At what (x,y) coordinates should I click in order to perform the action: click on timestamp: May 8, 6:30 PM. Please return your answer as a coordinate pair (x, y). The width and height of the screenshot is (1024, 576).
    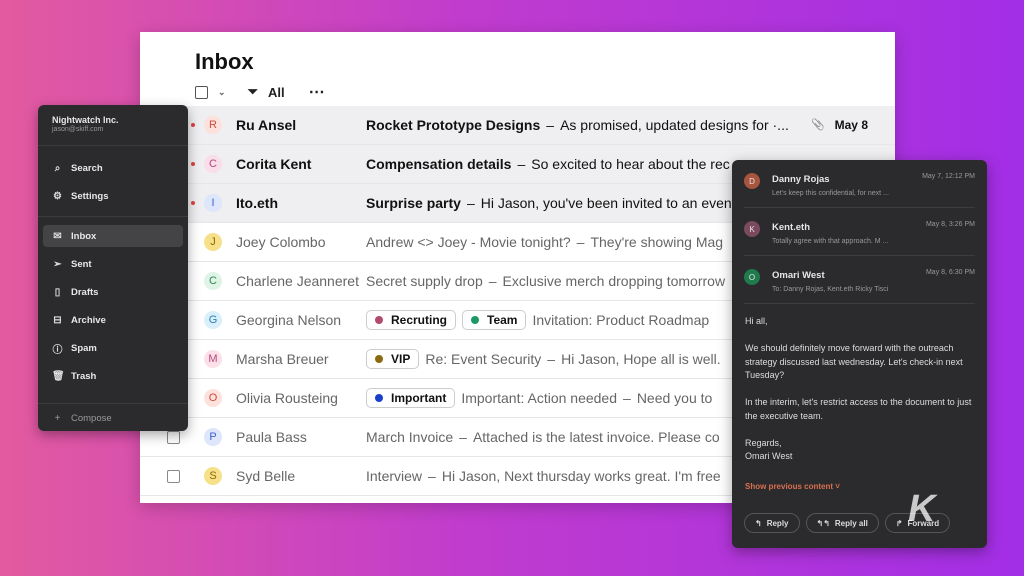
    Looking at the image, I should click on (950, 272).